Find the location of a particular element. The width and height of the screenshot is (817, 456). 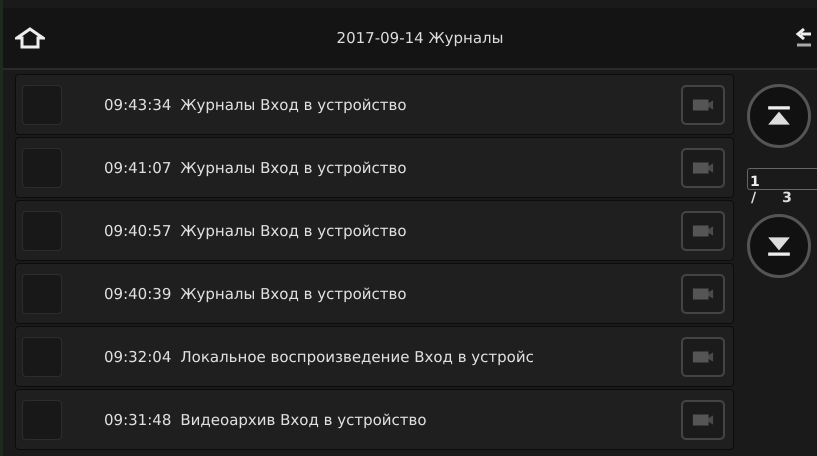

log-time: 09:40:39 is located at coordinates (138, 293).